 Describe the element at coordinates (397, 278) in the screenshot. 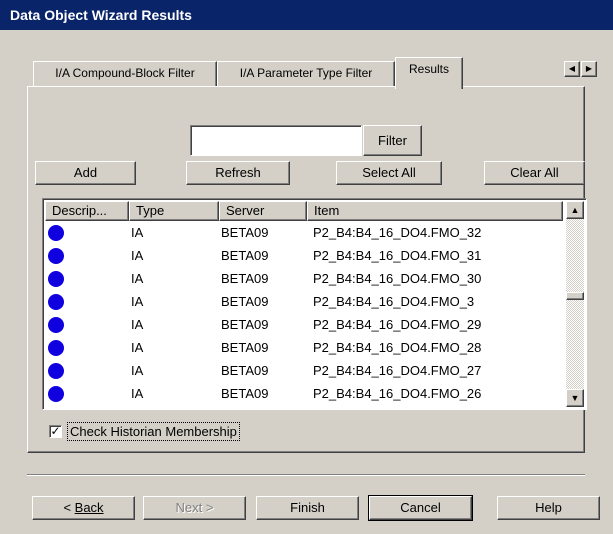

I see `cell-item: P2_B4:B4_16_DO4.FMO_30` at that location.